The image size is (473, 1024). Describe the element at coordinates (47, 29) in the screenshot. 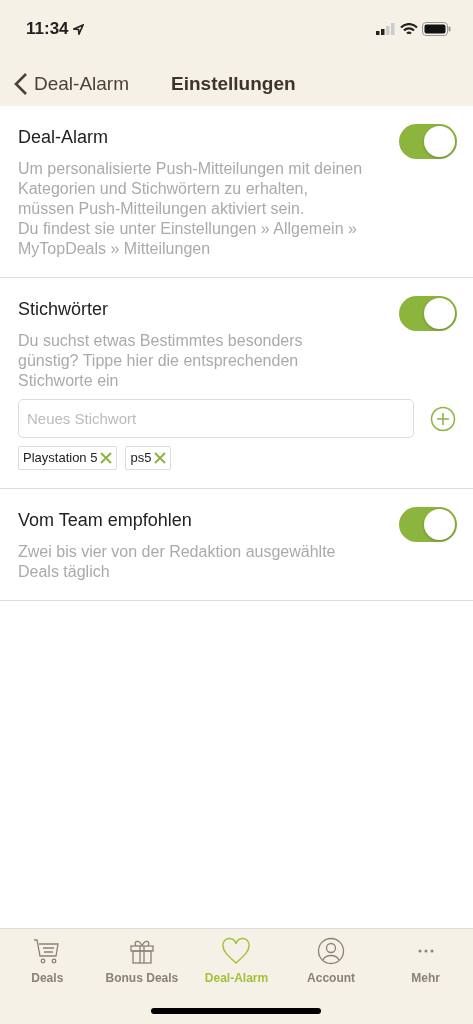

I see `status-time: 11:34` at that location.